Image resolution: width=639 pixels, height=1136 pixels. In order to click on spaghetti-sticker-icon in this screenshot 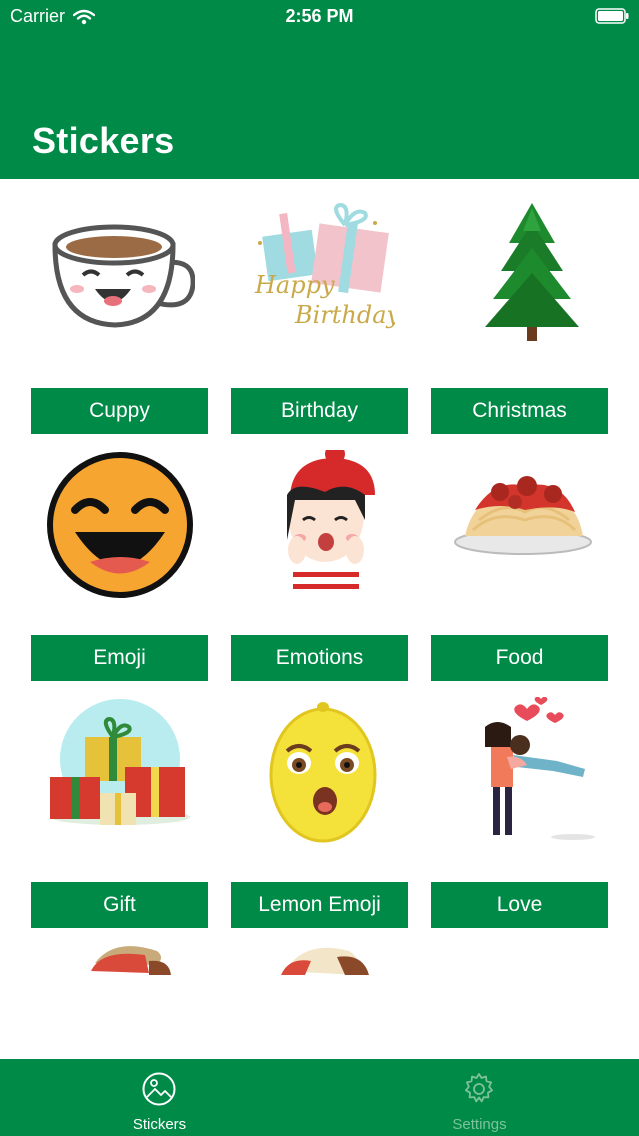, I will do `click(523, 515)`.